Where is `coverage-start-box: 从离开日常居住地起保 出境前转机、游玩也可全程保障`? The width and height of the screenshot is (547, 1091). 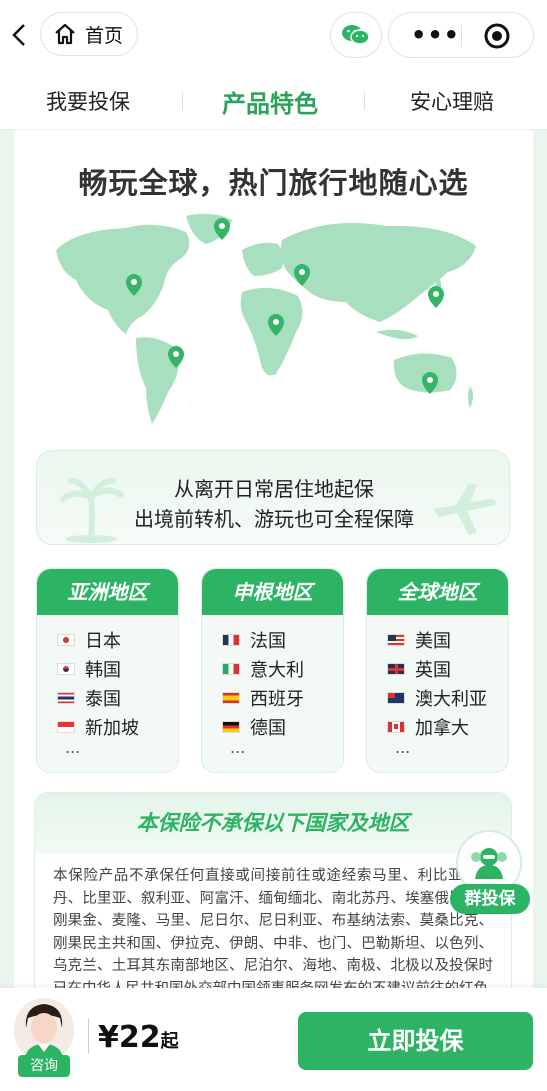 coverage-start-box: 从离开日常居住地起保 出境前转机、游玩也可全程保障 is located at coordinates (273, 497).